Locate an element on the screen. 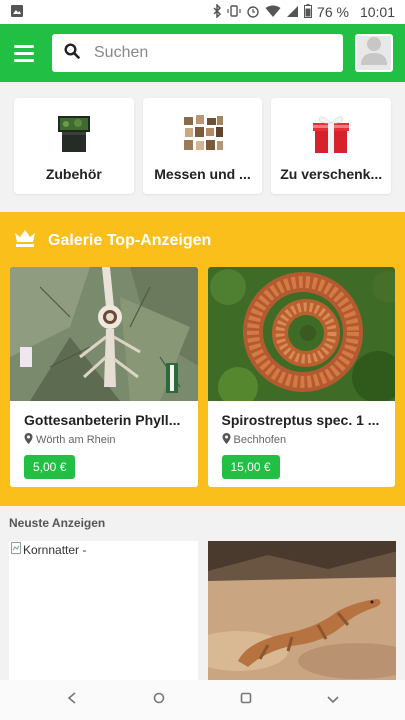 Image resolution: width=405 pixels, height=720 pixels. back-button is located at coordinates (72, 700).